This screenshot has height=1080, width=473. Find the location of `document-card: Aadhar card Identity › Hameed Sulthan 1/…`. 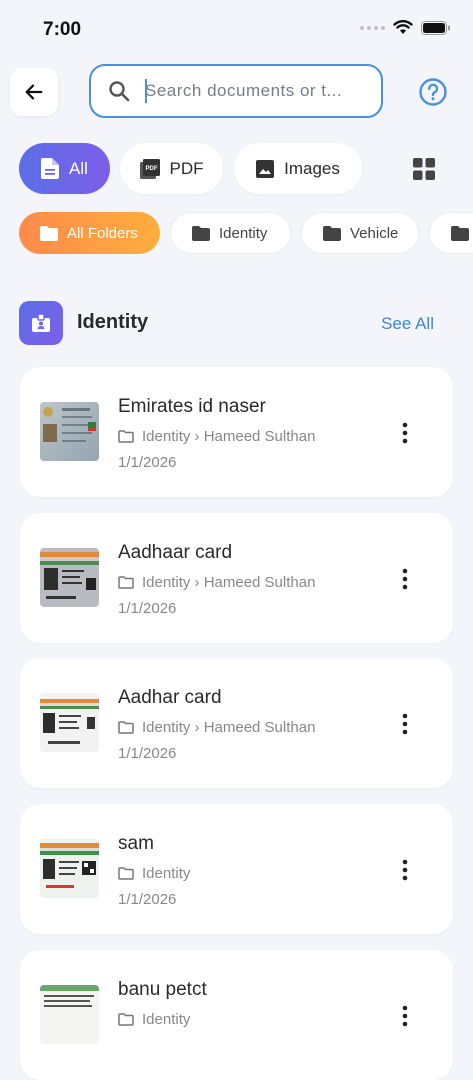

document-card: Aadhar card Identity › Hameed Sulthan 1/… is located at coordinates (236, 723).